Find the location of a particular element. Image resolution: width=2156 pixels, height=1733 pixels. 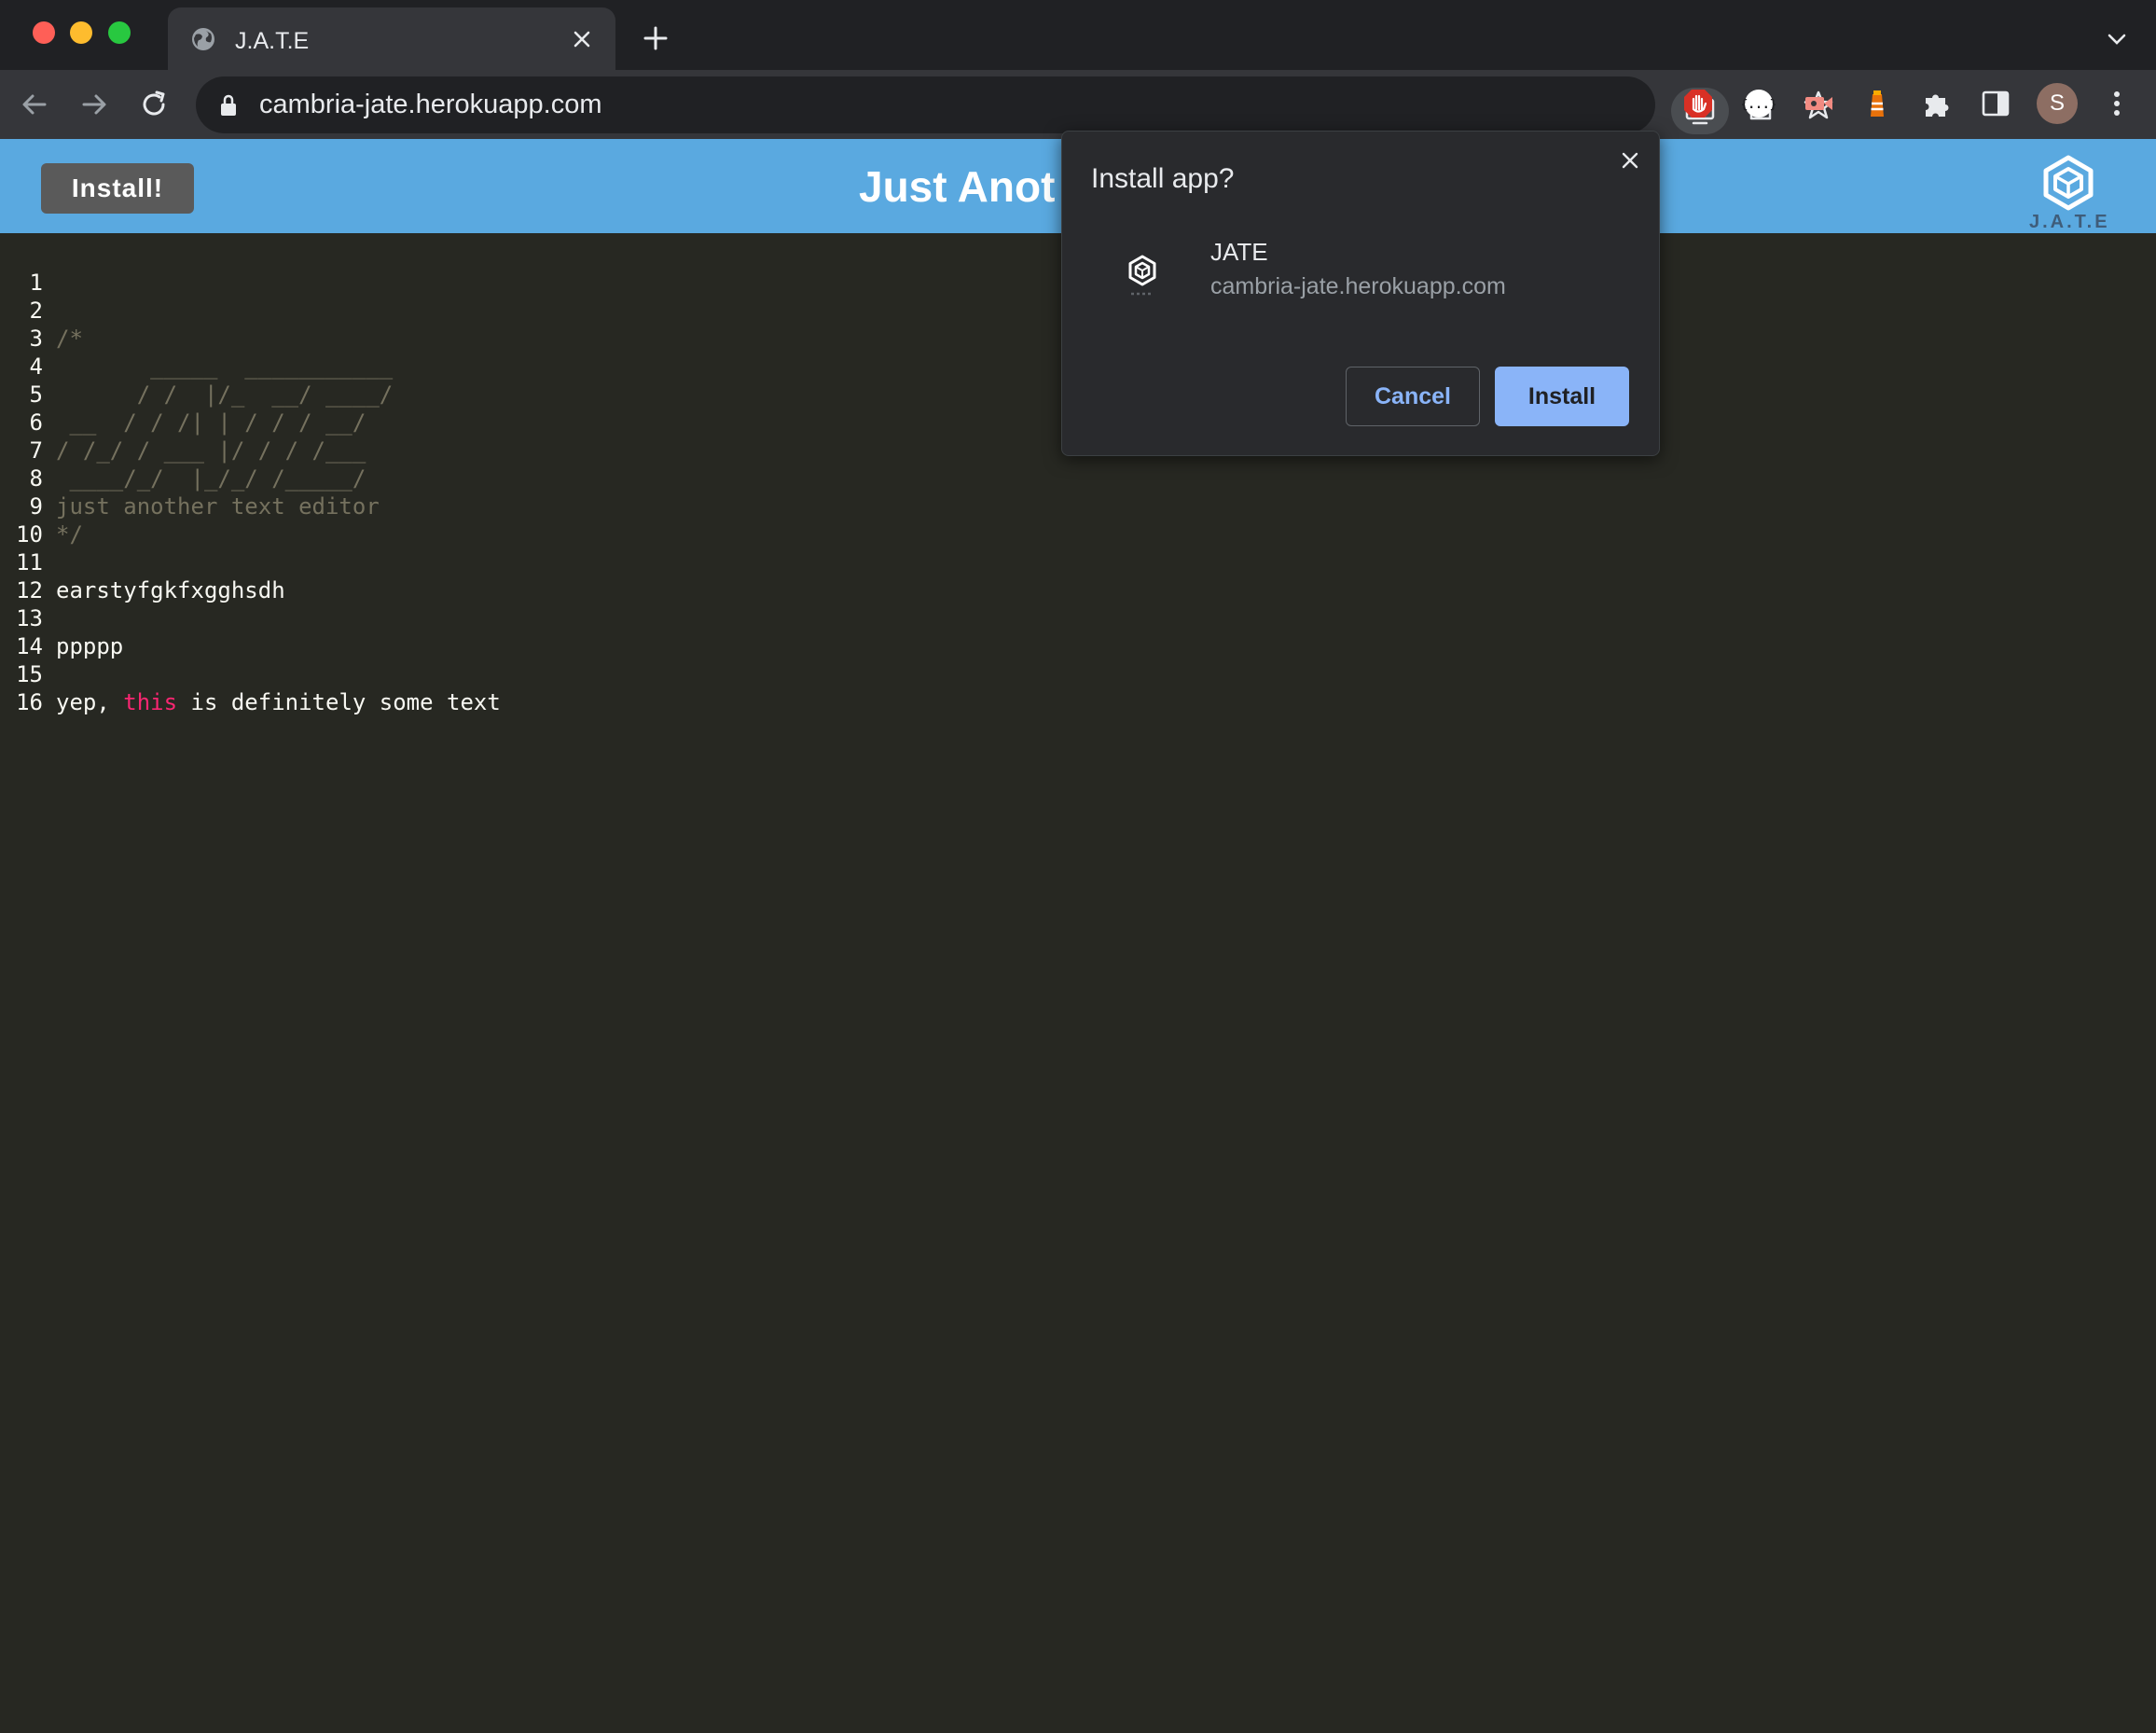

editor-line: 2 /* is located at coordinates (41, 310).